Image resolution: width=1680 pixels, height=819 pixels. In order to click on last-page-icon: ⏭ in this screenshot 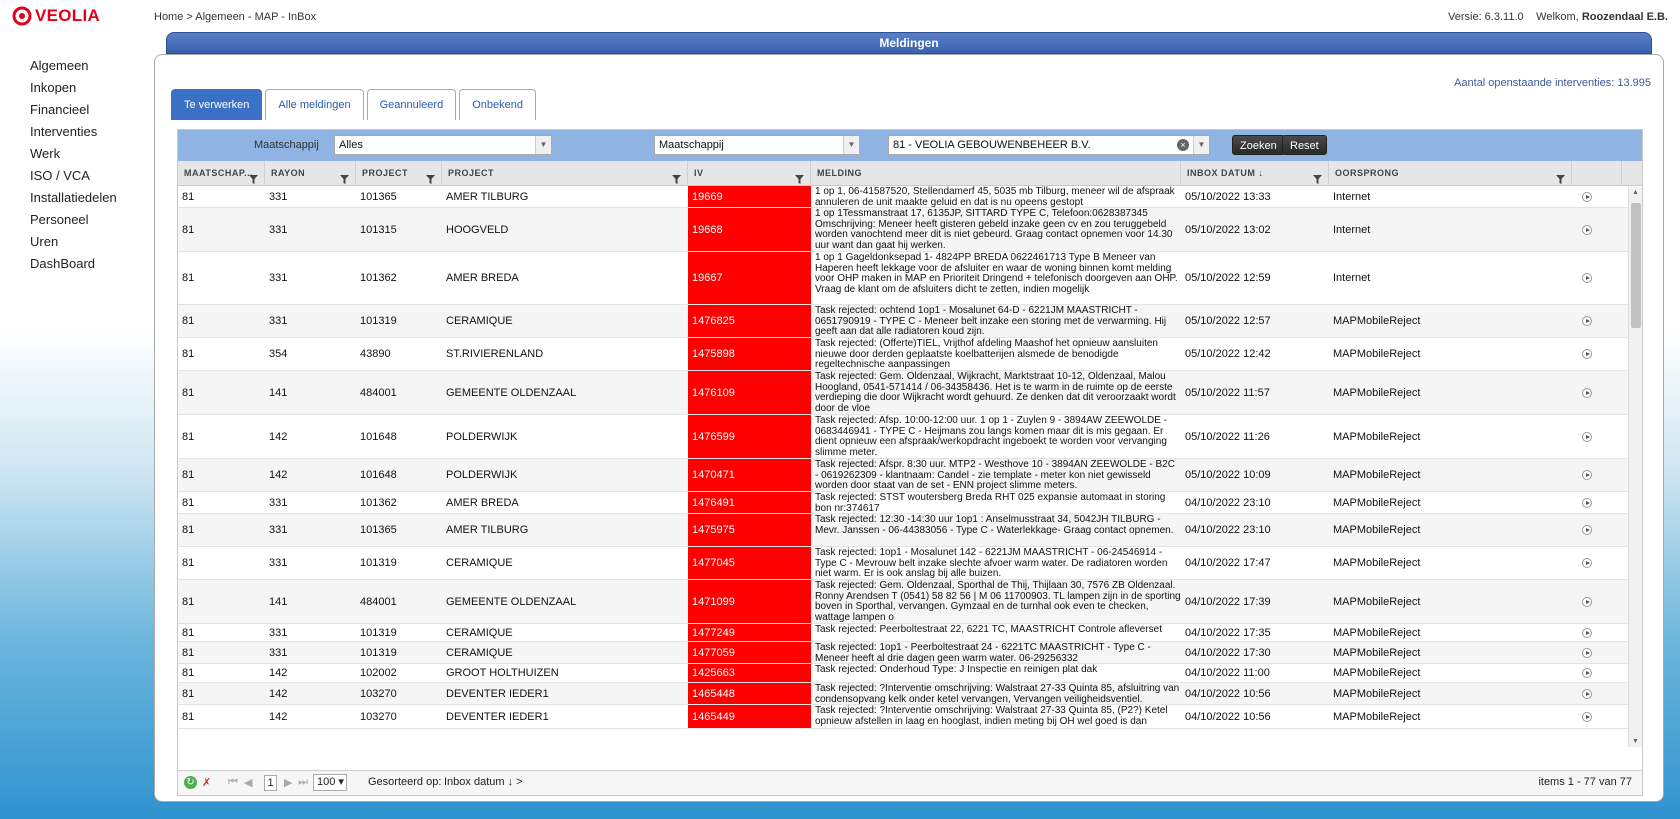, I will do `click(303, 782)`.